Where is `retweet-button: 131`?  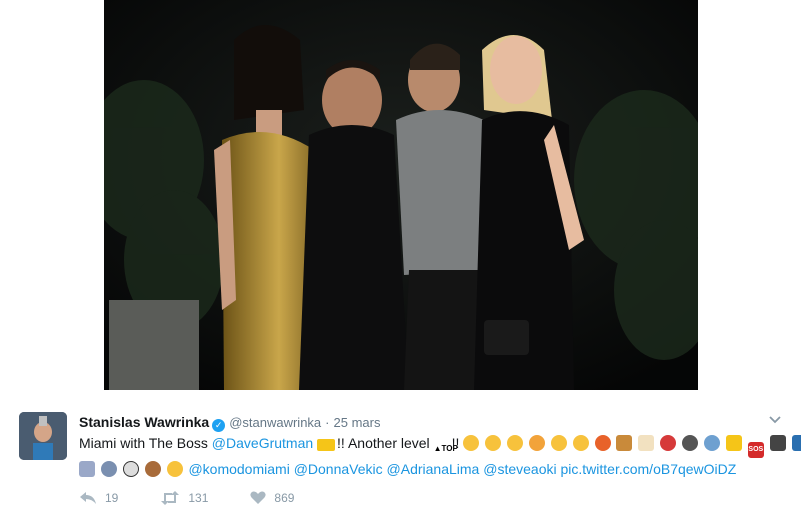 retweet-button: 131 is located at coordinates (184, 498).